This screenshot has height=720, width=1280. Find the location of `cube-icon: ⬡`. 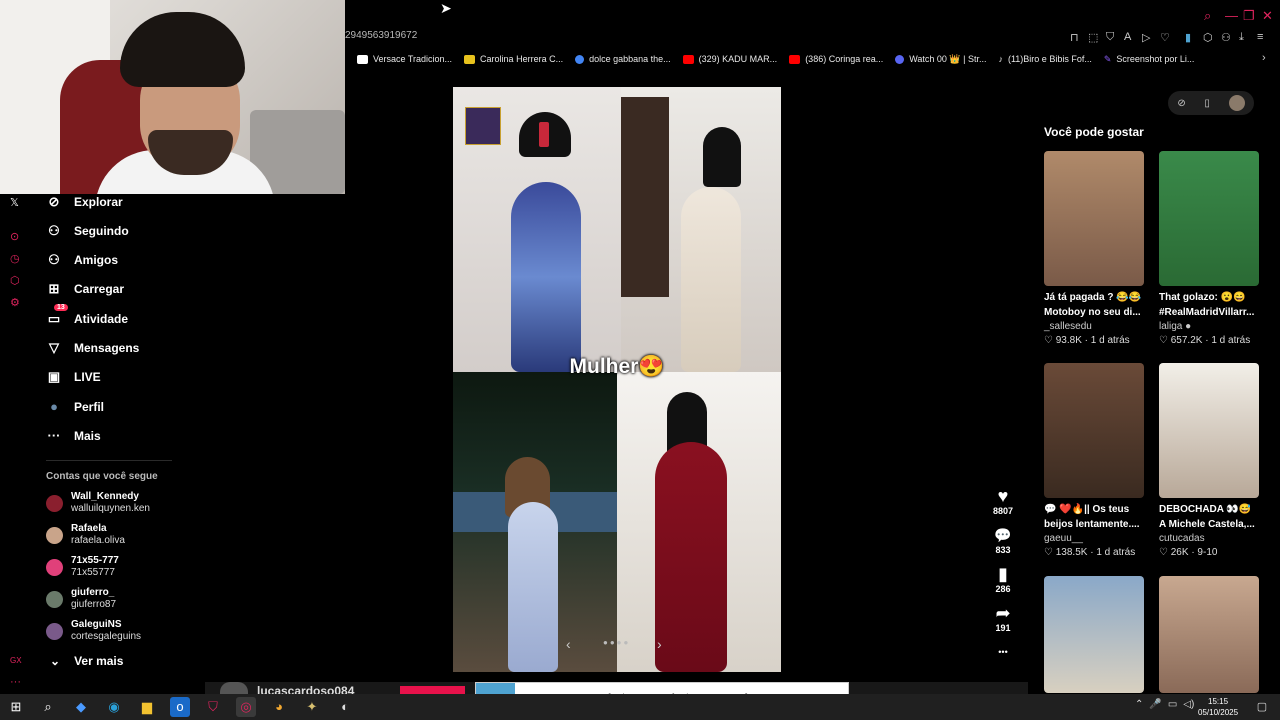

cube-icon: ⬡ is located at coordinates (15, 280).